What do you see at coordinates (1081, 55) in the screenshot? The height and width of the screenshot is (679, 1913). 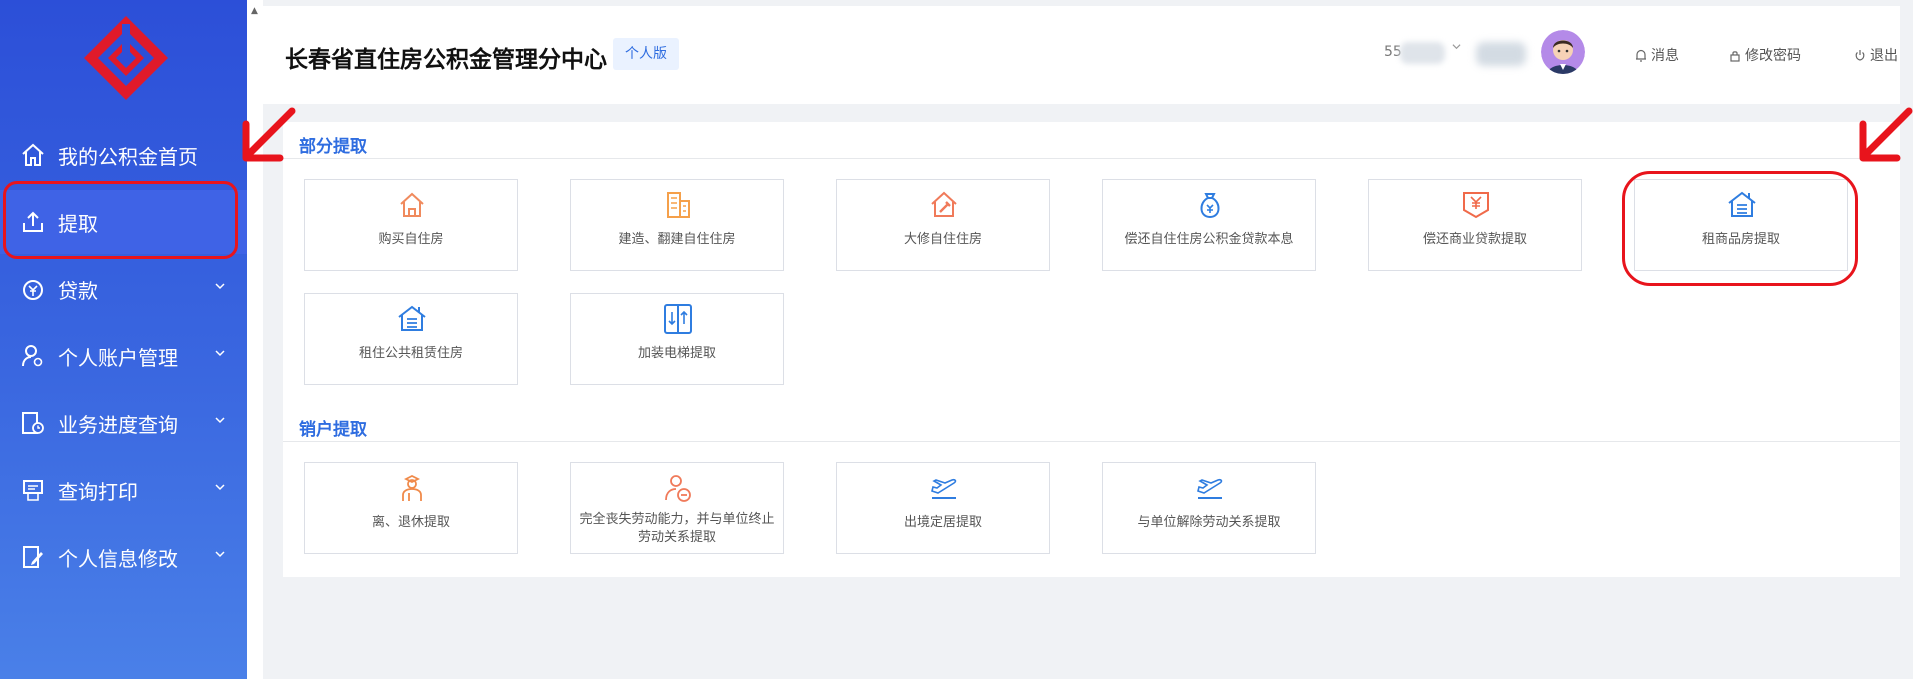 I see `top-header: 长春省直住房公积金管理分中心 个人版 55 消息 修改密码 退出` at bounding box center [1081, 55].